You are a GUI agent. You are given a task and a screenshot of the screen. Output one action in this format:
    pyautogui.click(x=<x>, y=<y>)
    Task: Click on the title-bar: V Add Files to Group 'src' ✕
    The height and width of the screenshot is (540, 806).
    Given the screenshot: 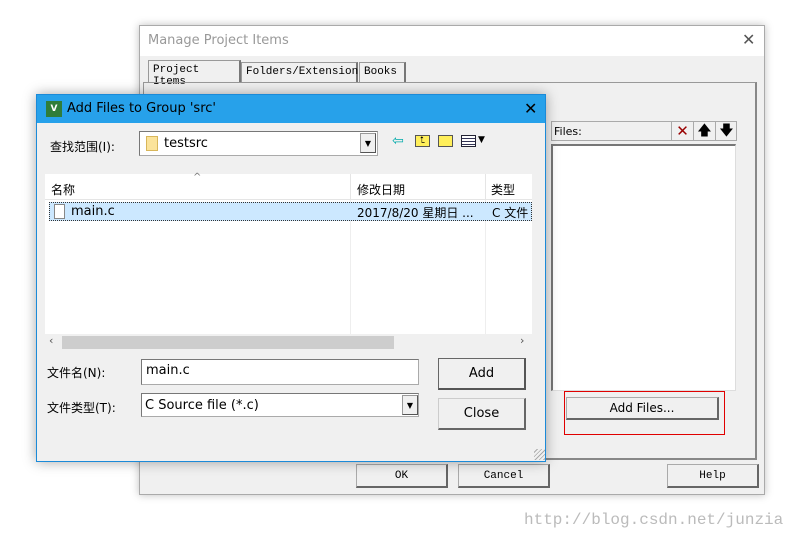 What is the action you would take?
    pyautogui.click(x=291, y=109)
    